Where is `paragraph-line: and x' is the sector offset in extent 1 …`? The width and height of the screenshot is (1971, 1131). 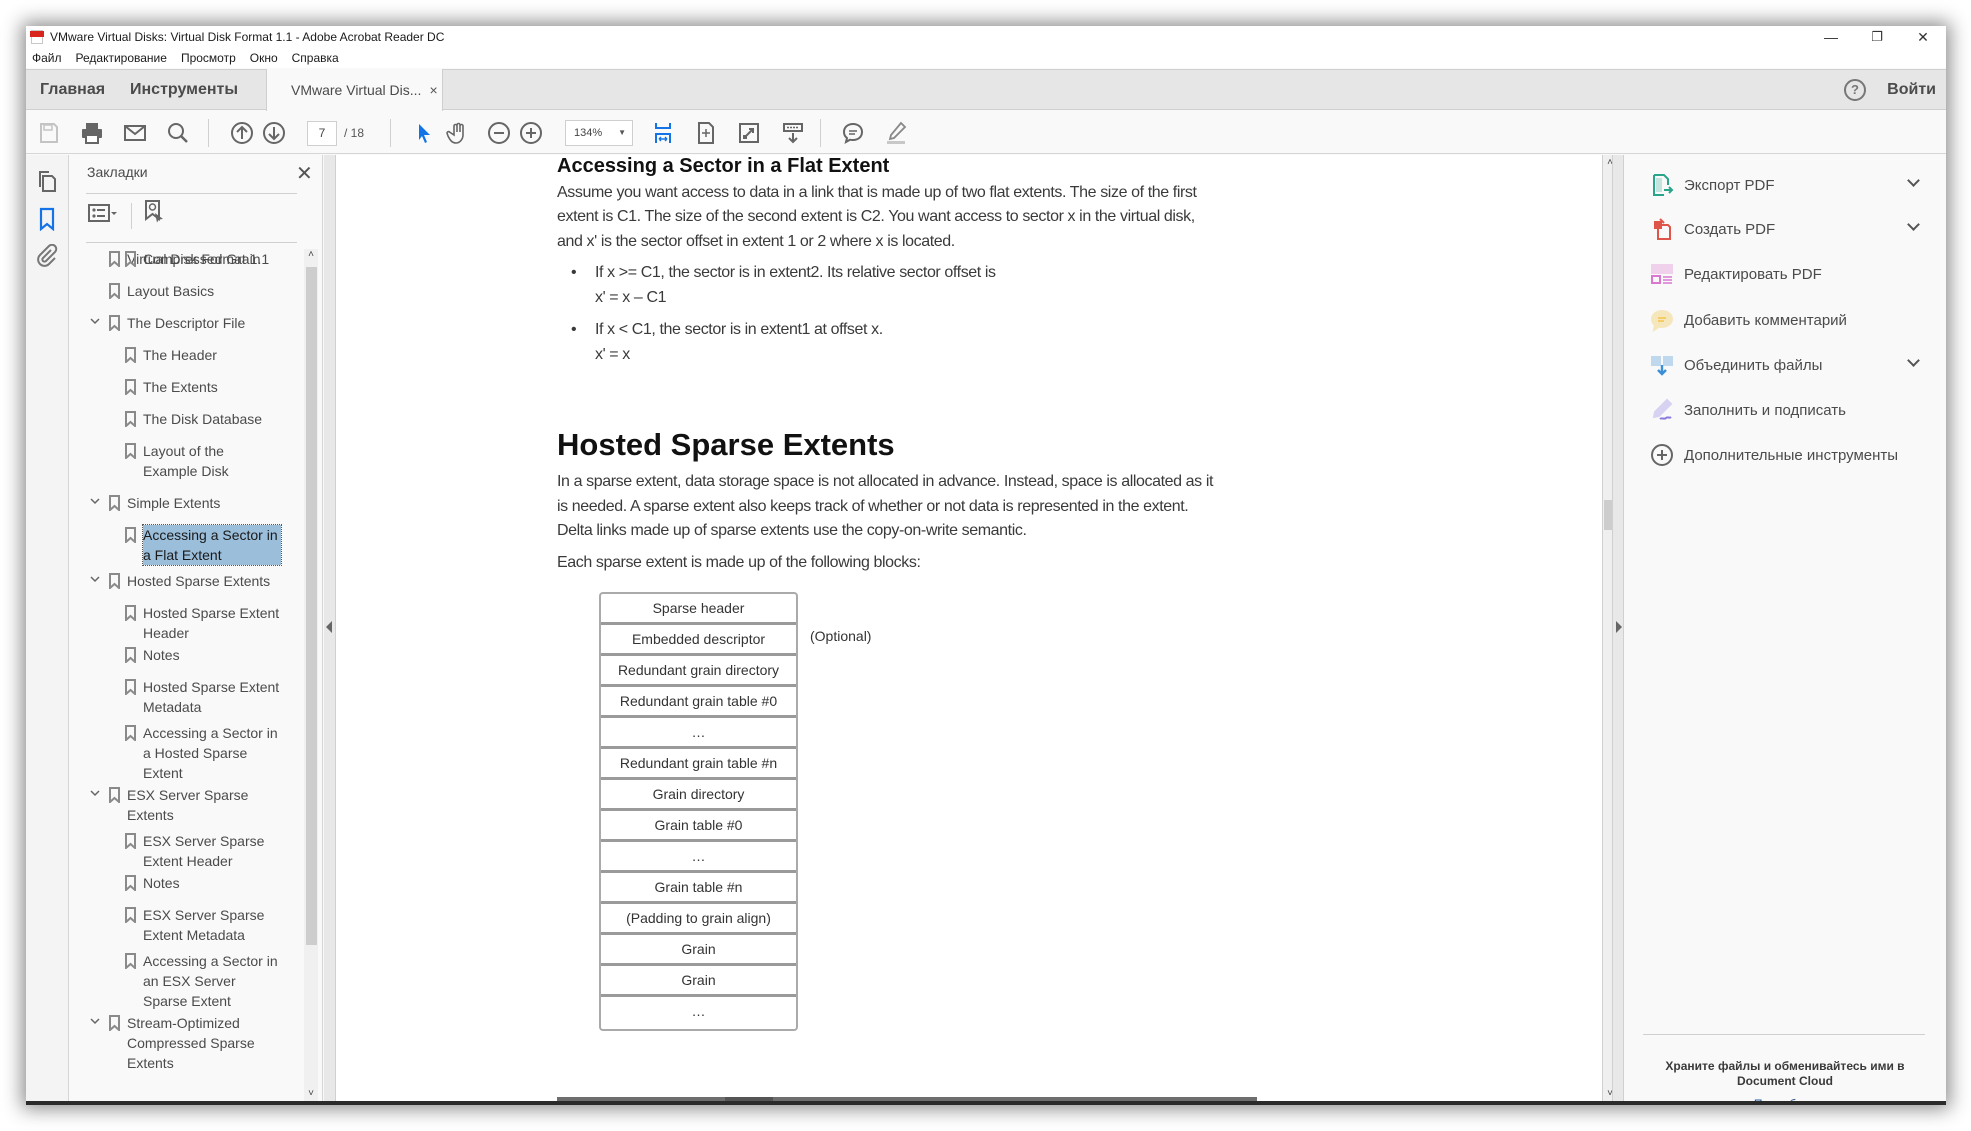
paragraph-line: and x' is the sector offset in extent 1 … is located at coordinates (756, 241).